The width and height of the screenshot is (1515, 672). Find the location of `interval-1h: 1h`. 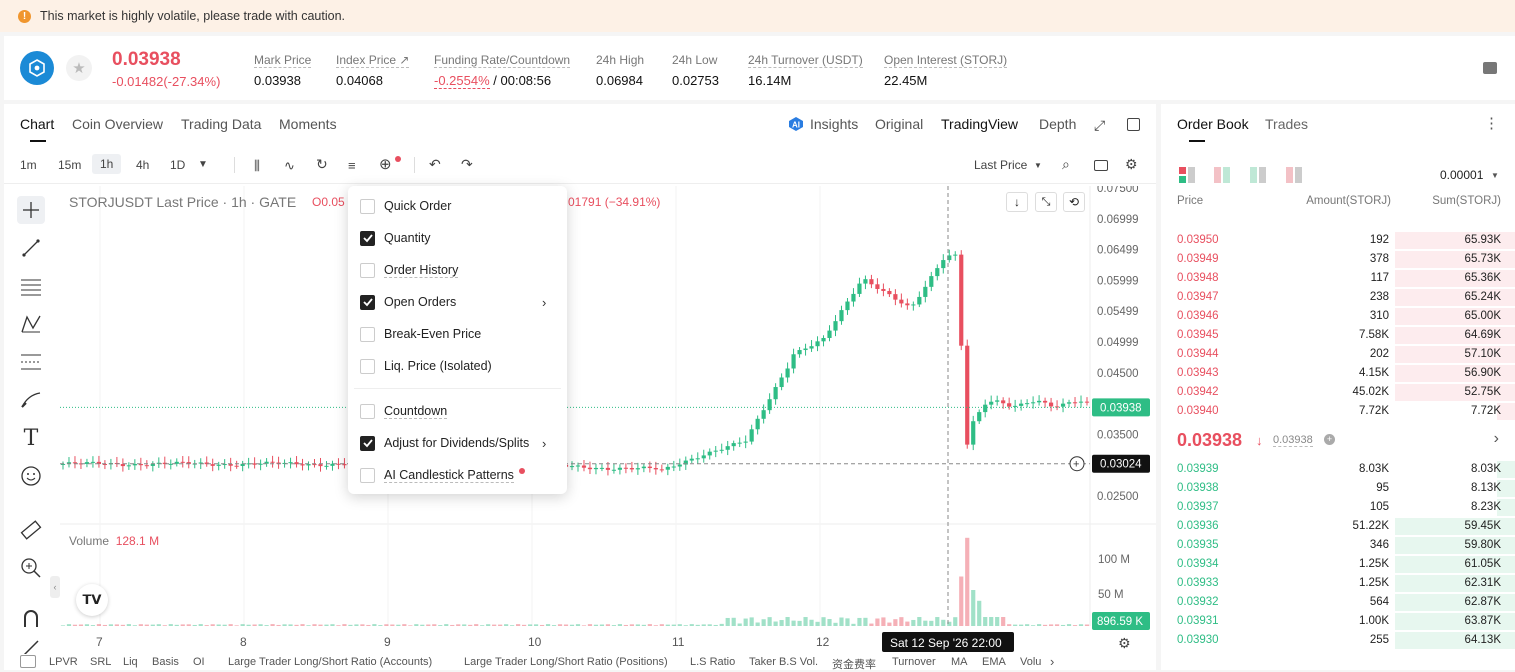

interval-1h: 1h is located at coordinates (107, 164).